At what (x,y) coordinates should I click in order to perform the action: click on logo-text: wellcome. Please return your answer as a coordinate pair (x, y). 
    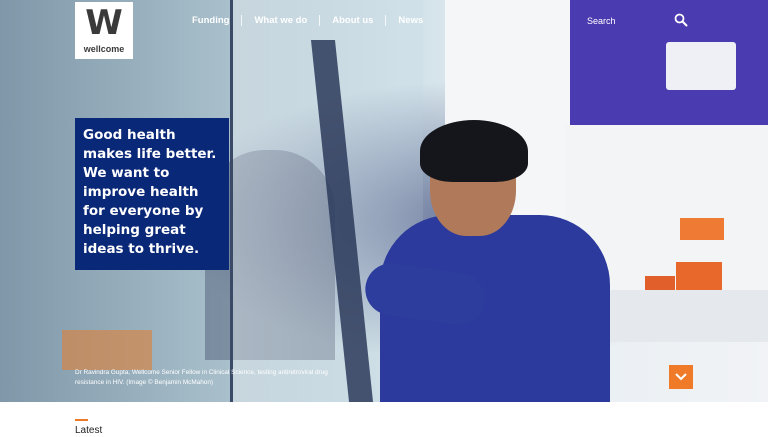
    Looking at the image, I should click on (104, 49).